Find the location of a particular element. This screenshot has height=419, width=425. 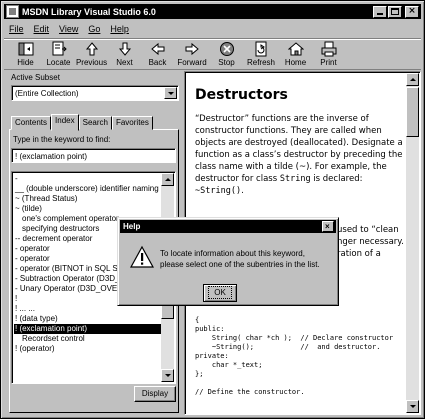

locate-button: Locate is located at coordinates (58, 54).